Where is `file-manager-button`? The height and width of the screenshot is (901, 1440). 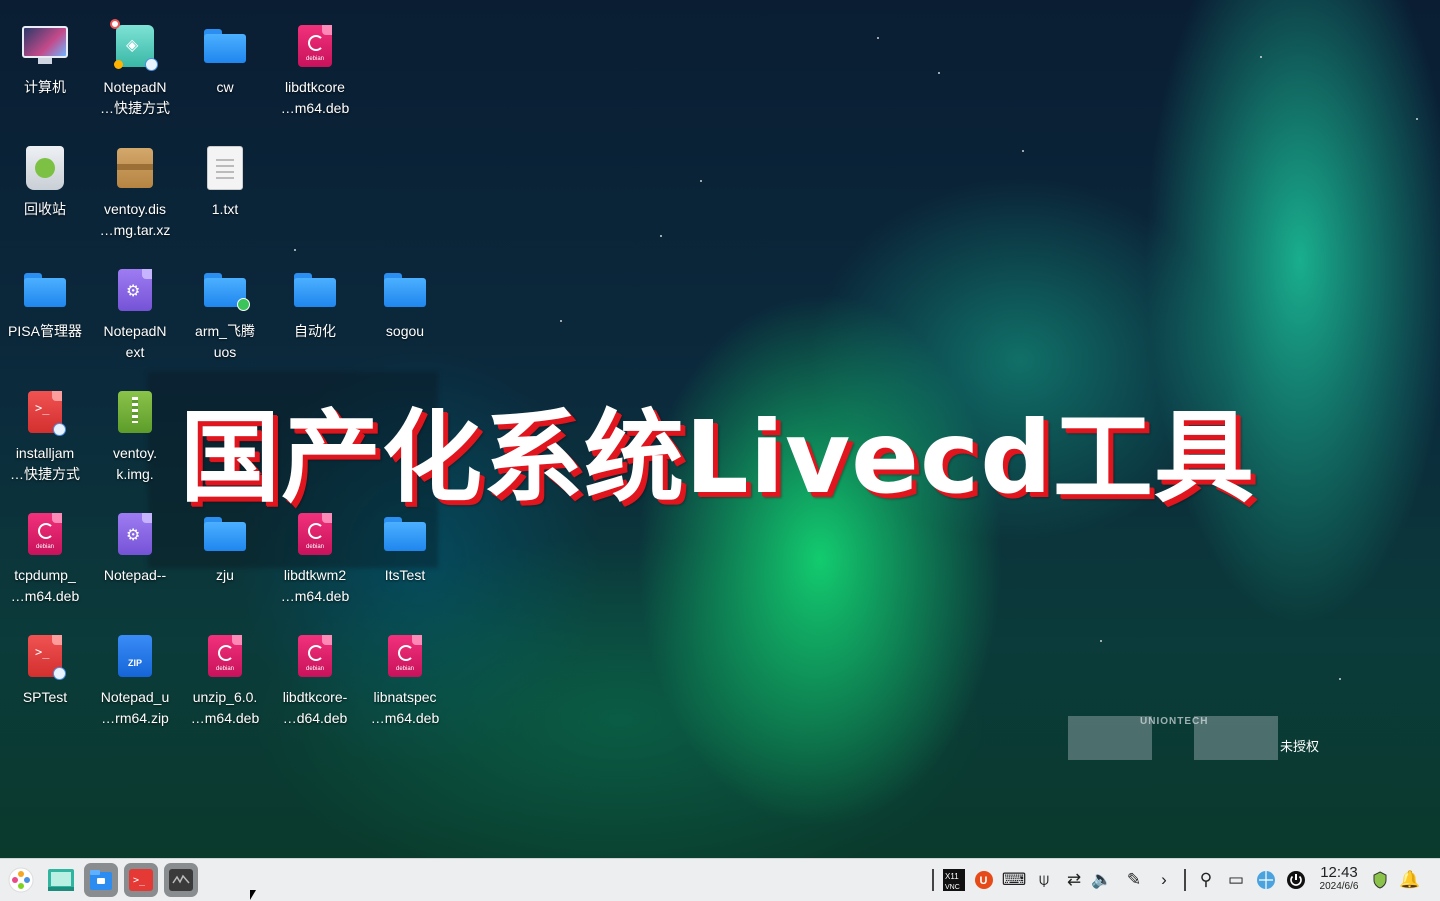
file-manager-button is located at coordinates (101, 880).